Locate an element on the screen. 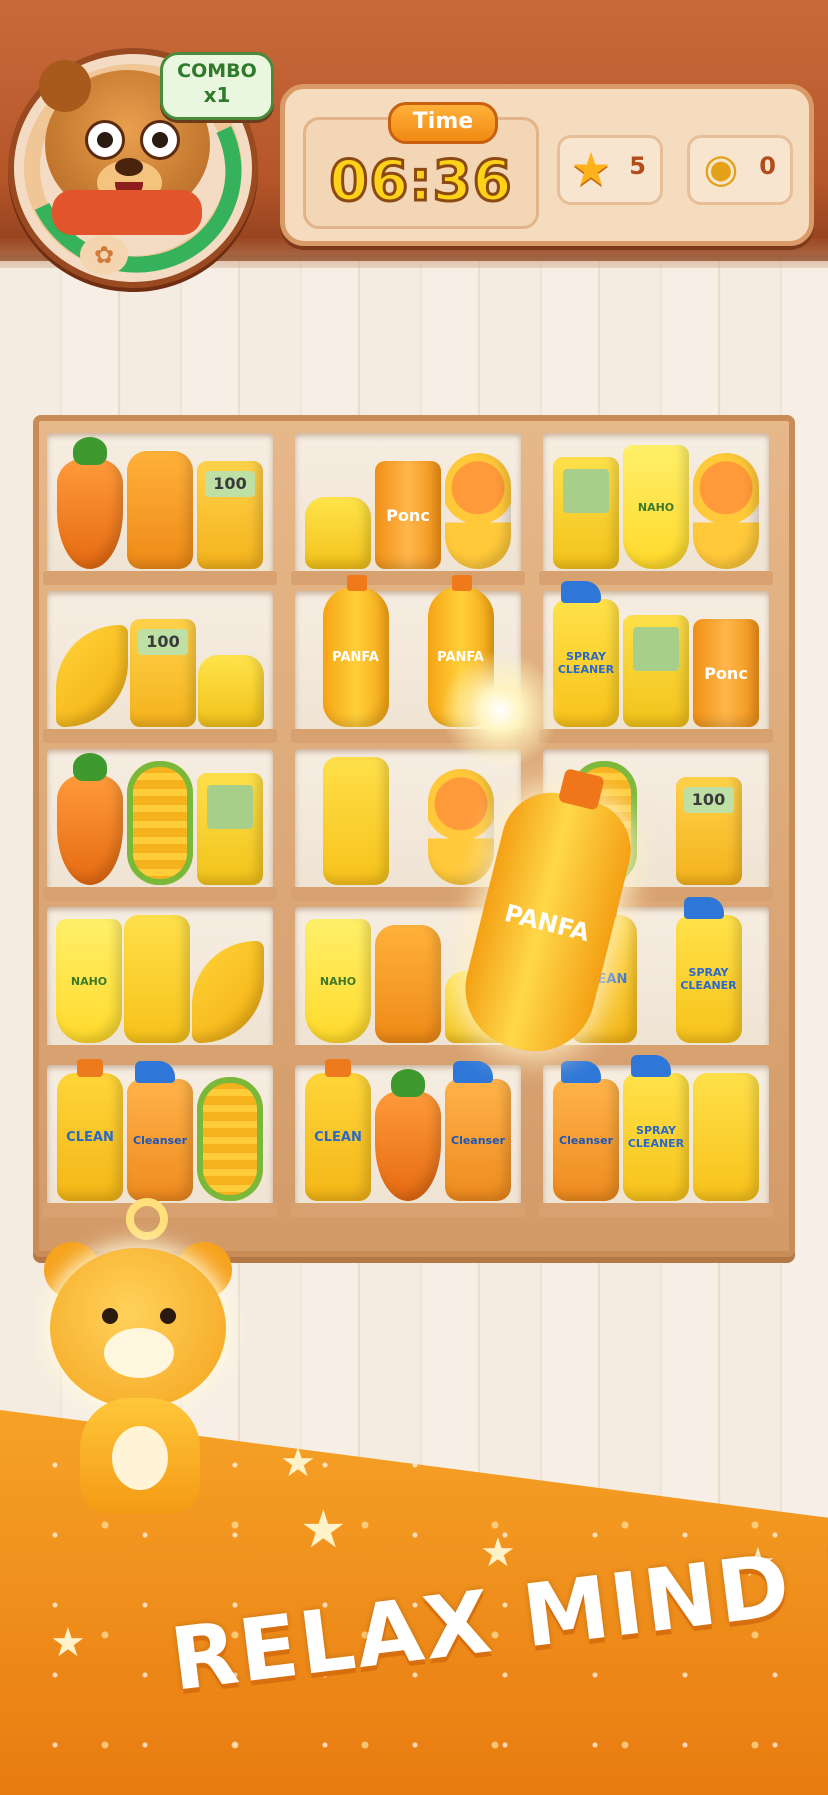 This screenshot has height=1795, width=828. bear-scarf is located at coordinates (127, 212).